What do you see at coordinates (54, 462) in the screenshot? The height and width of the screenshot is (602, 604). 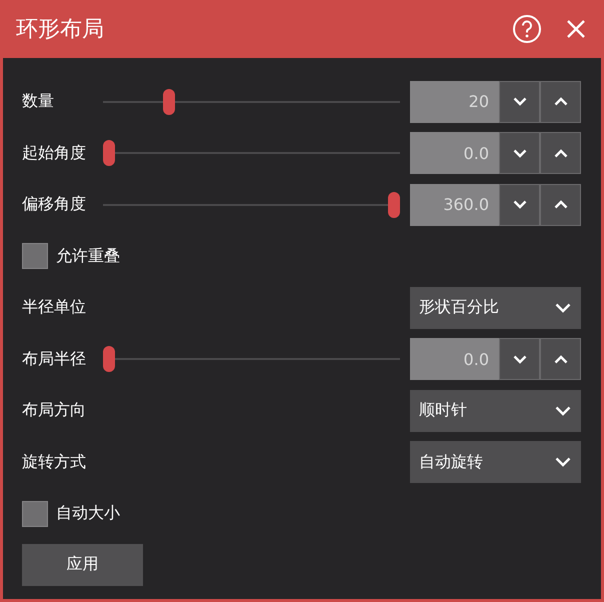 I see `field-label: 旋转方式` at bounding box center [54, 462].